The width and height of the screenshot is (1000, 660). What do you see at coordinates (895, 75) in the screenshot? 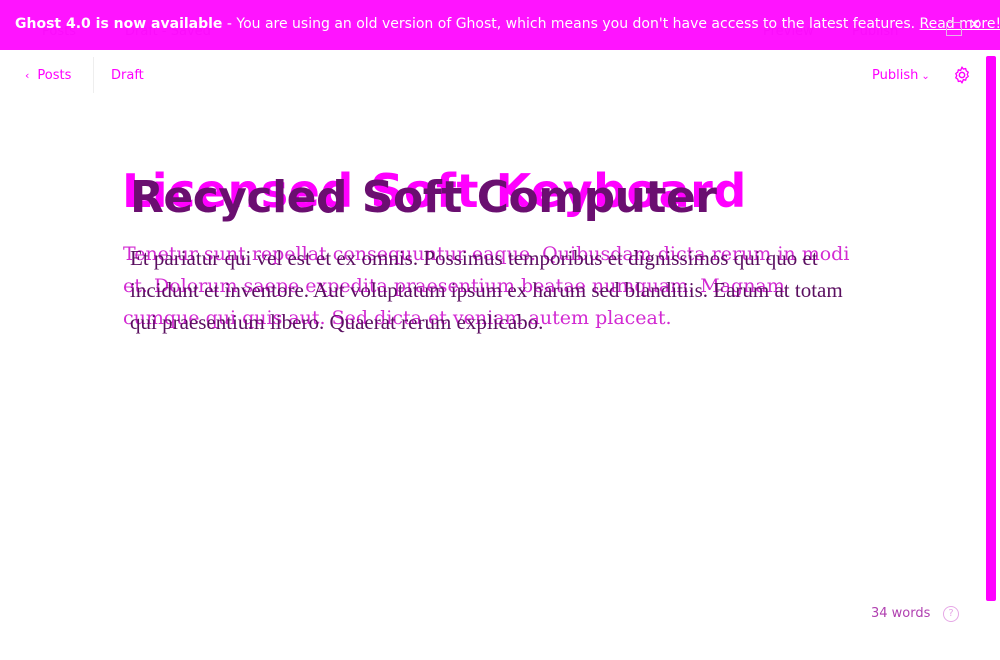
I see `publish-label: Publish` at bounding box center [895, 75].